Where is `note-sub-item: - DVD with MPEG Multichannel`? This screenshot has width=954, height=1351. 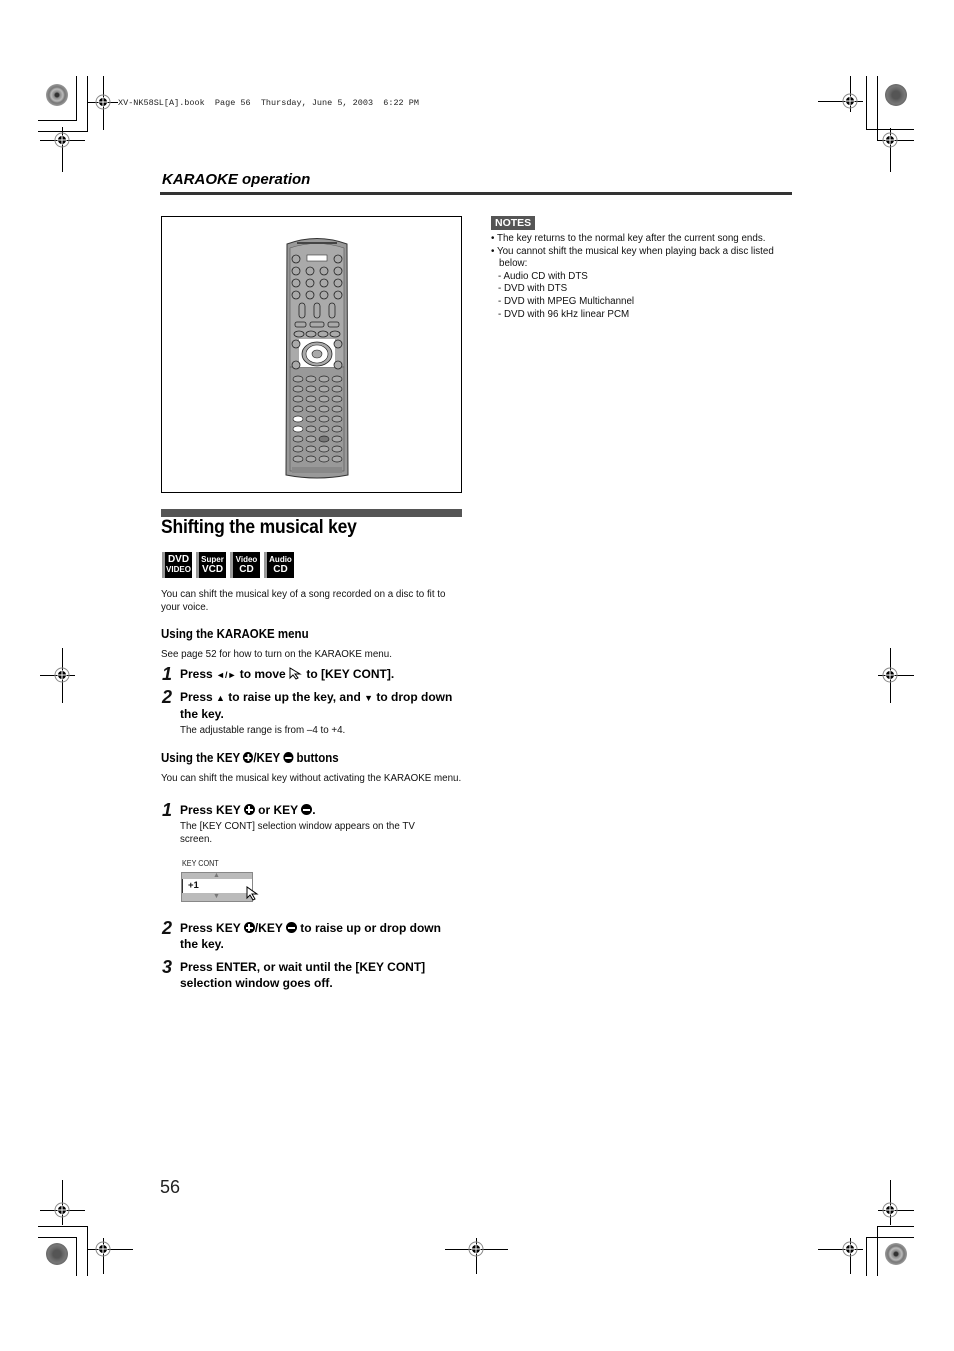 note-sub-item: - DVD with MPEG Multichannel is located at coordinates (566, 301).